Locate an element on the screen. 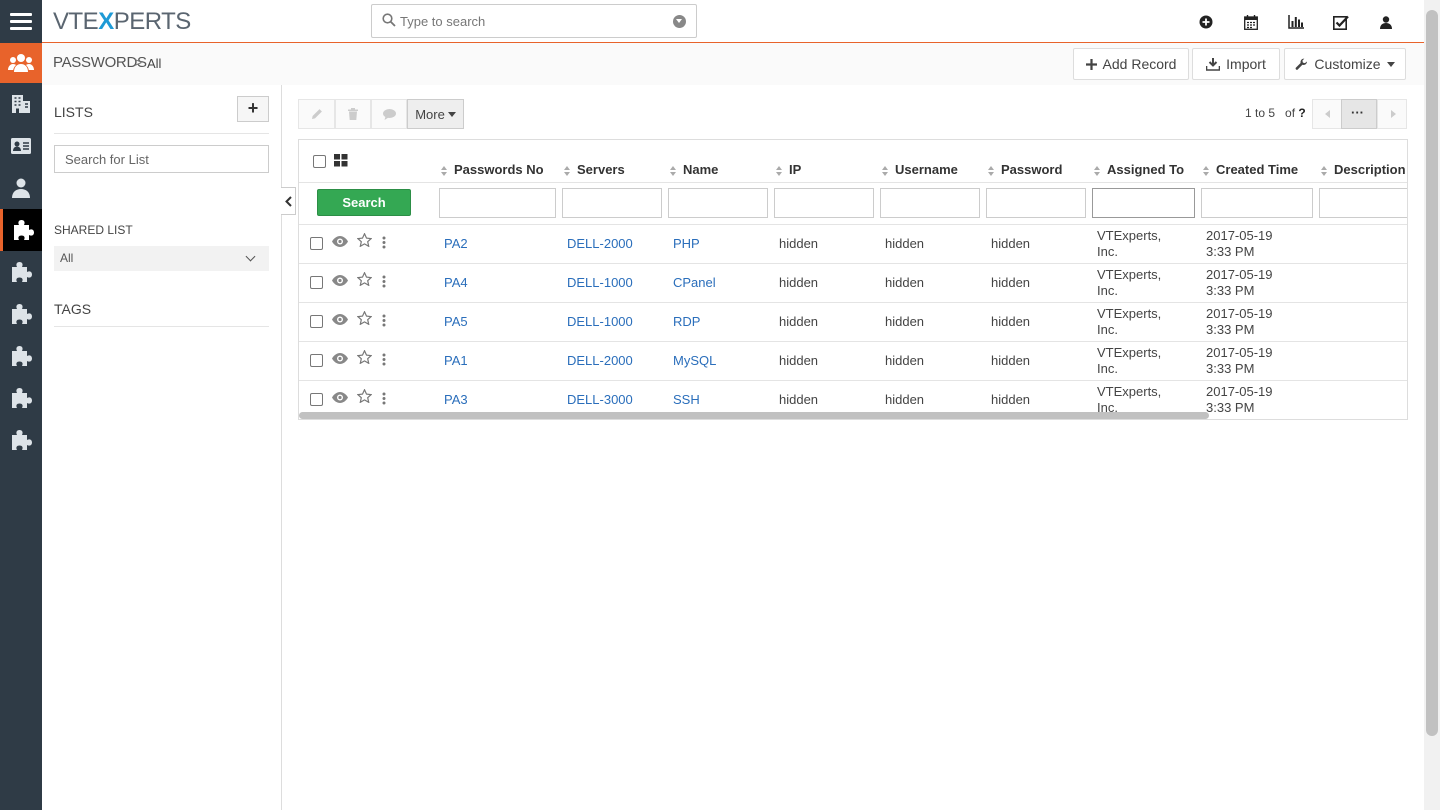 The image size is (1440, 810). column-header-created-time: Created Time is located at coordinates (1250, 169).